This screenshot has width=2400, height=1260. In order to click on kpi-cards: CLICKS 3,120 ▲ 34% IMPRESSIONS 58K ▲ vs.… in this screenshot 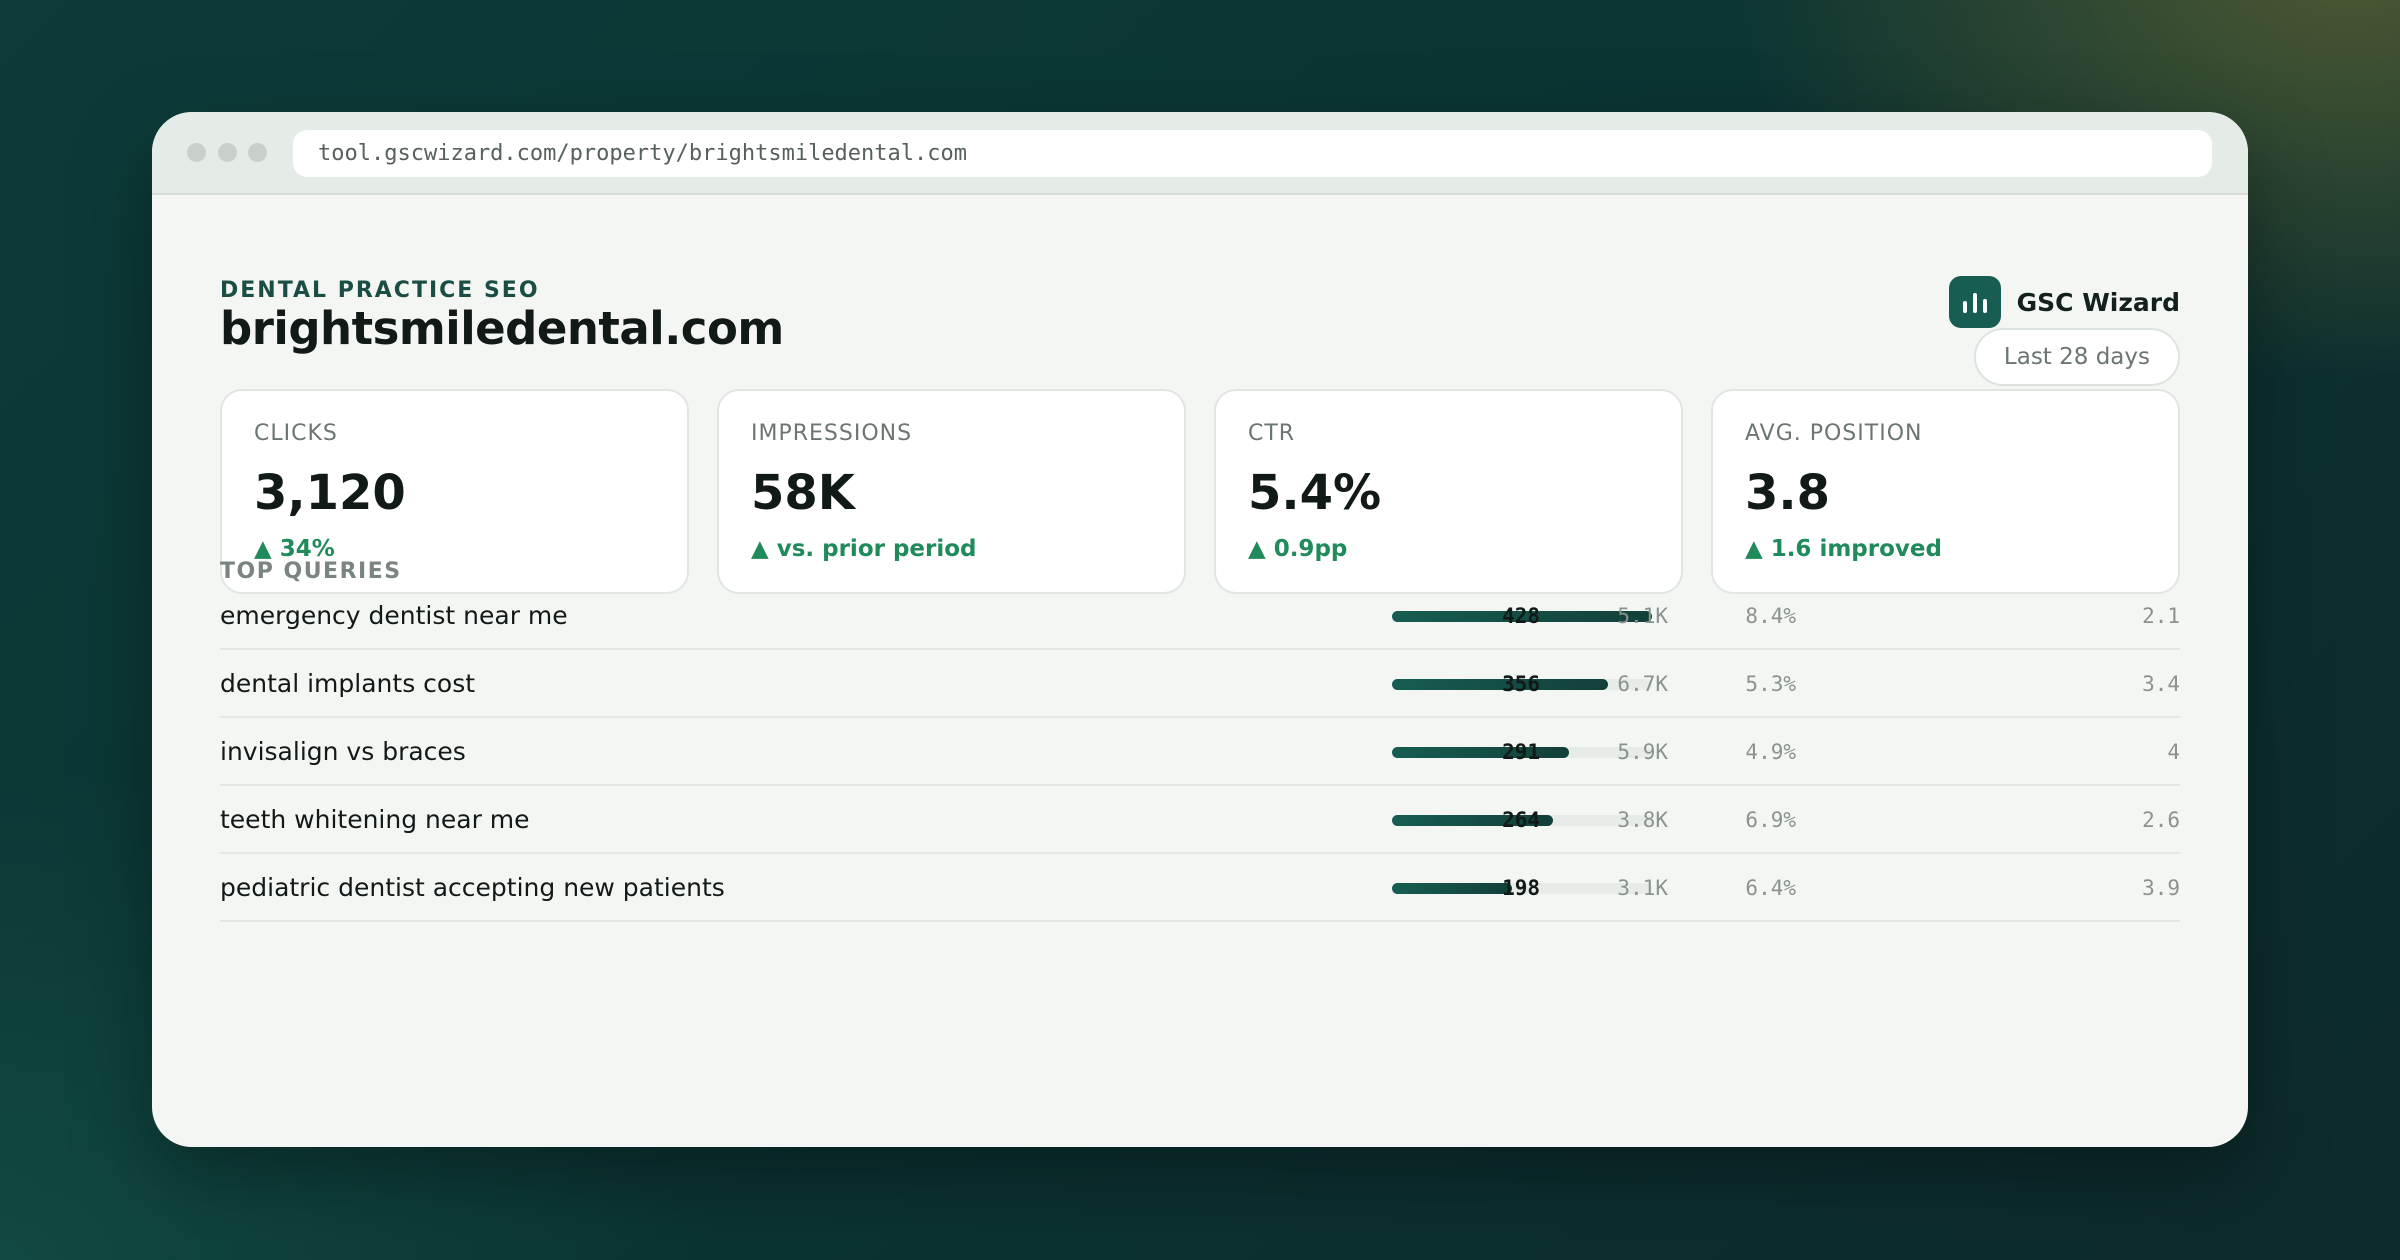, I will do `click(1200, 491)`.